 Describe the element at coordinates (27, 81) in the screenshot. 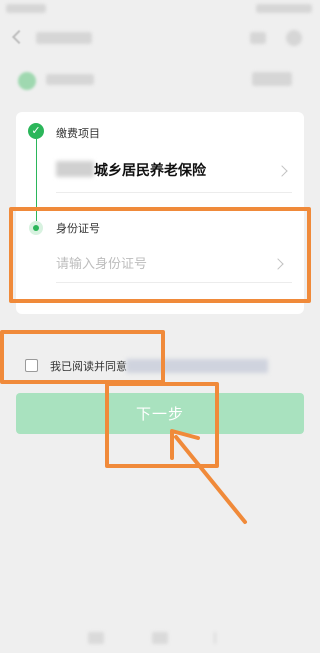

I see `info-icon` at that location.